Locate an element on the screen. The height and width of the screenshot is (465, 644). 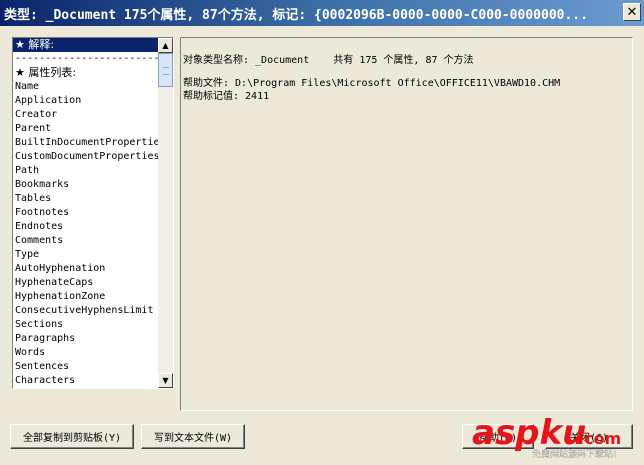
list-section-header: ★ 解释: is located at coordinates (85, 45).